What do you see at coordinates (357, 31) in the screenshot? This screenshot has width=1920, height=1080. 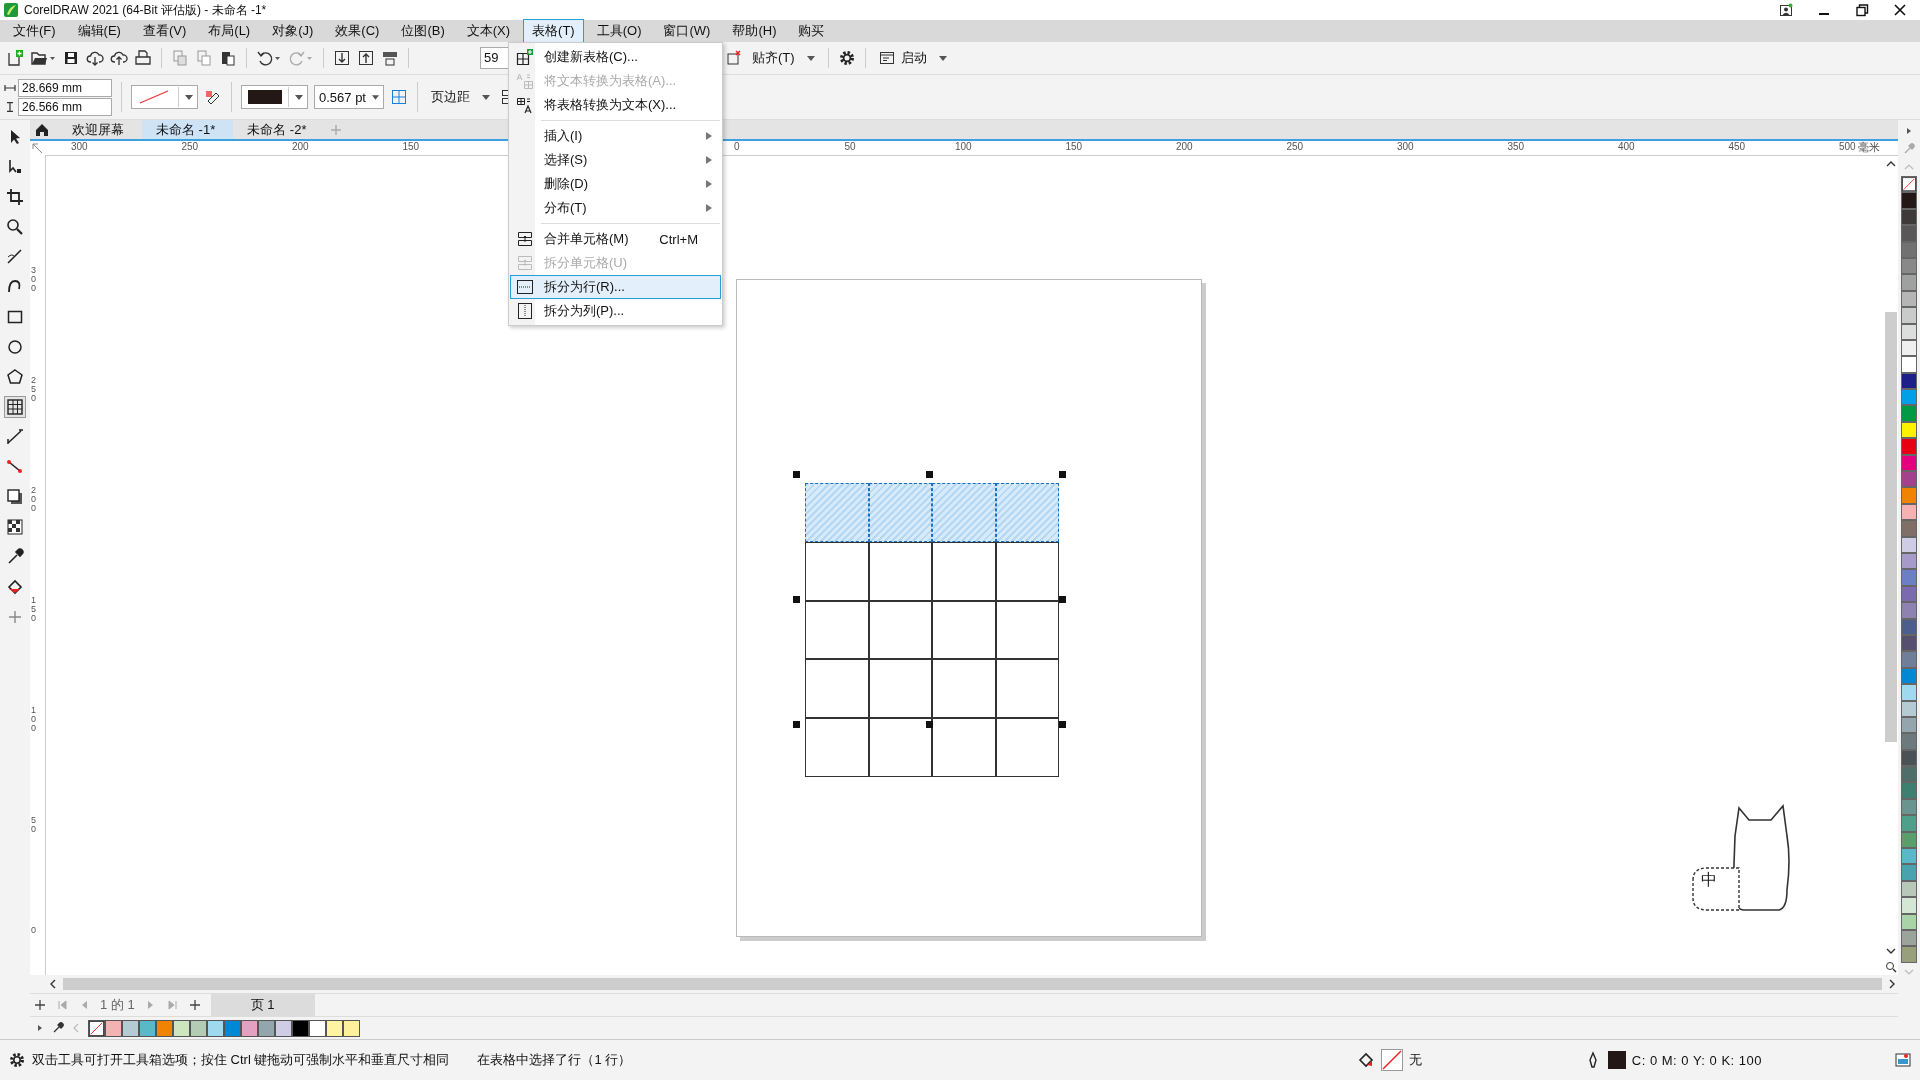 I see `menu-item: 效果(C)` at bounding box center [357, 31].